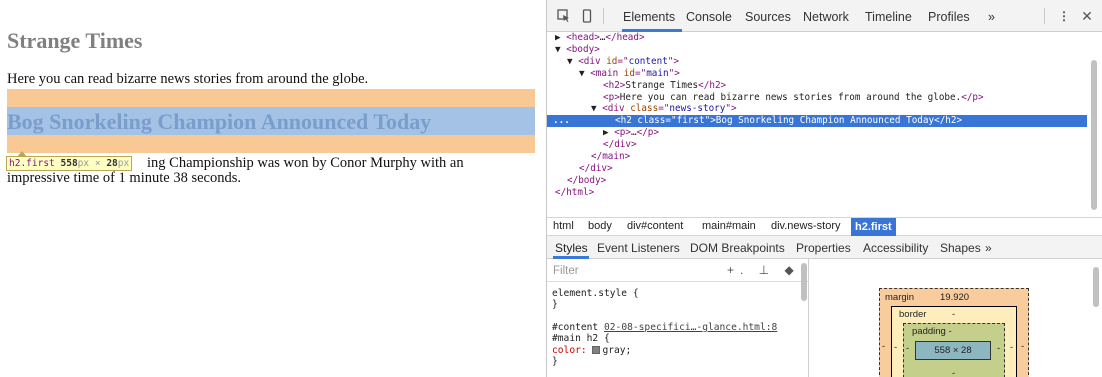 The image size is (1102, 377). I want to click on dom-node-markup: <h2>Strange Times</h2>, so click(665, 85).